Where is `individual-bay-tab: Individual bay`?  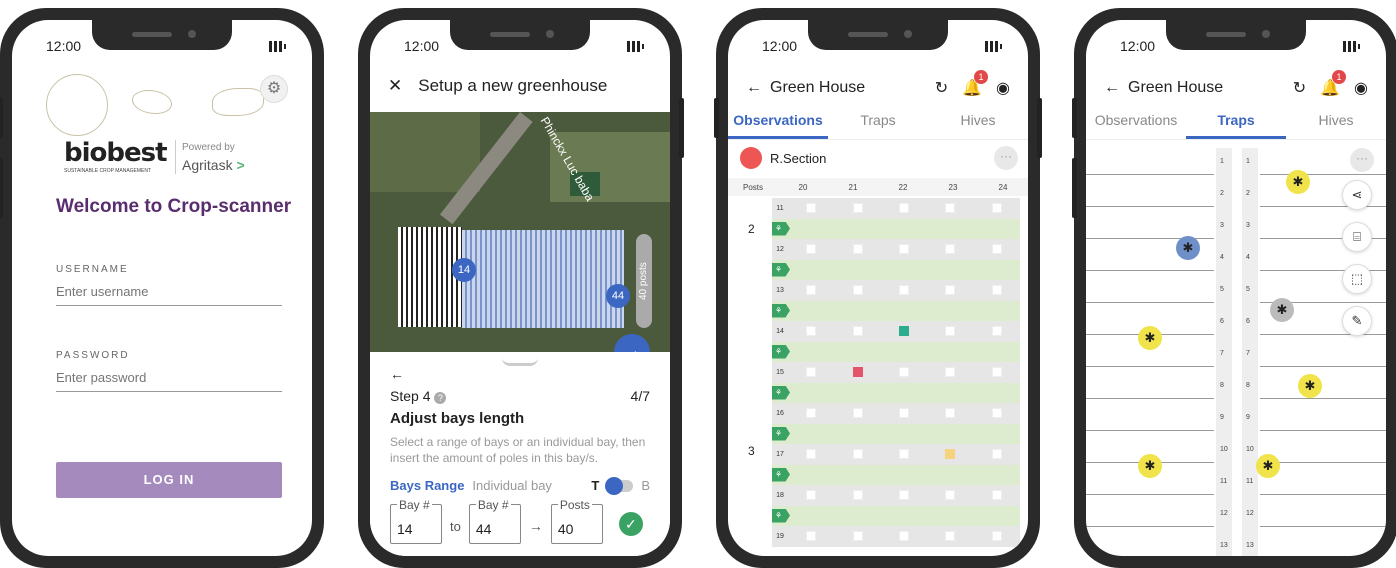 individual-bay-tab: Individual bay is located at coordinates (512, 485).